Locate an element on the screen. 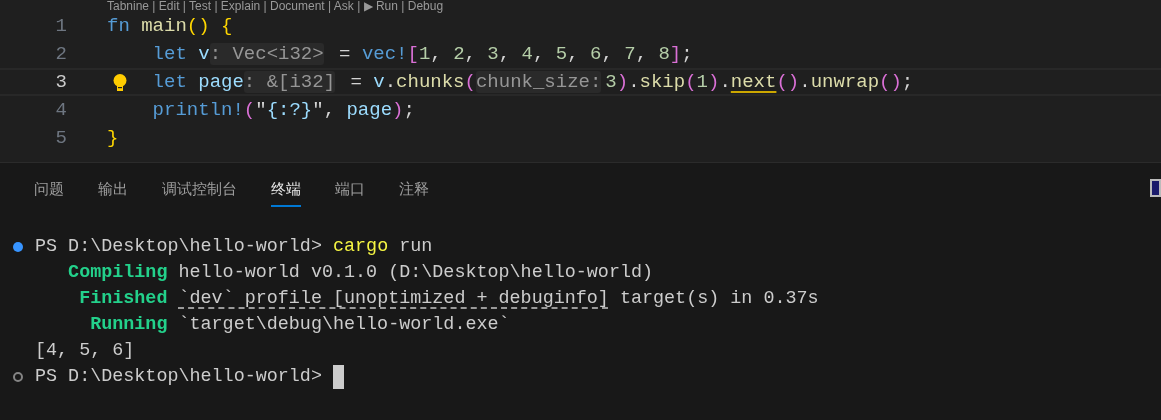  lightbulb-icon is located at coordinates (120, 83).